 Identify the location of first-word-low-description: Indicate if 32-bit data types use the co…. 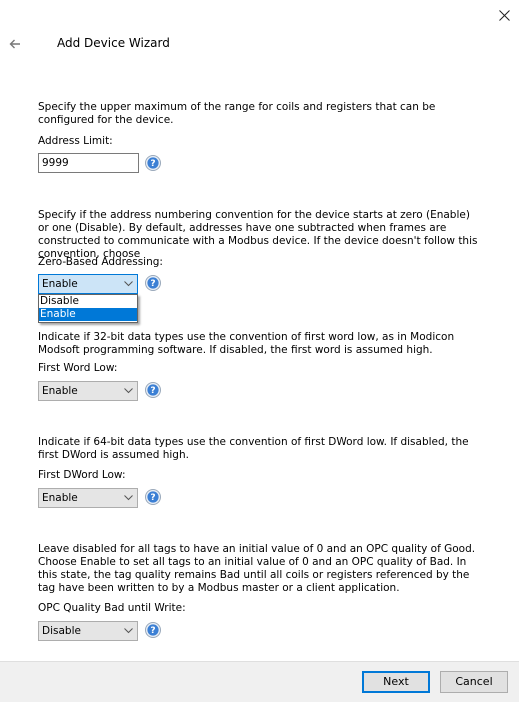
(246, 343).